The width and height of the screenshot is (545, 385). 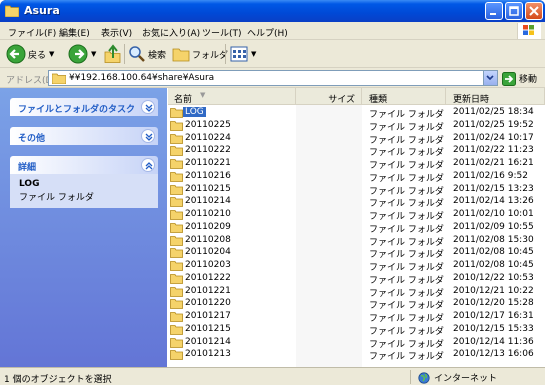 I want to click on file-row: 20110222 ファイル フォルダ 2011/02/22 11:23, so click(x=356, y=151).